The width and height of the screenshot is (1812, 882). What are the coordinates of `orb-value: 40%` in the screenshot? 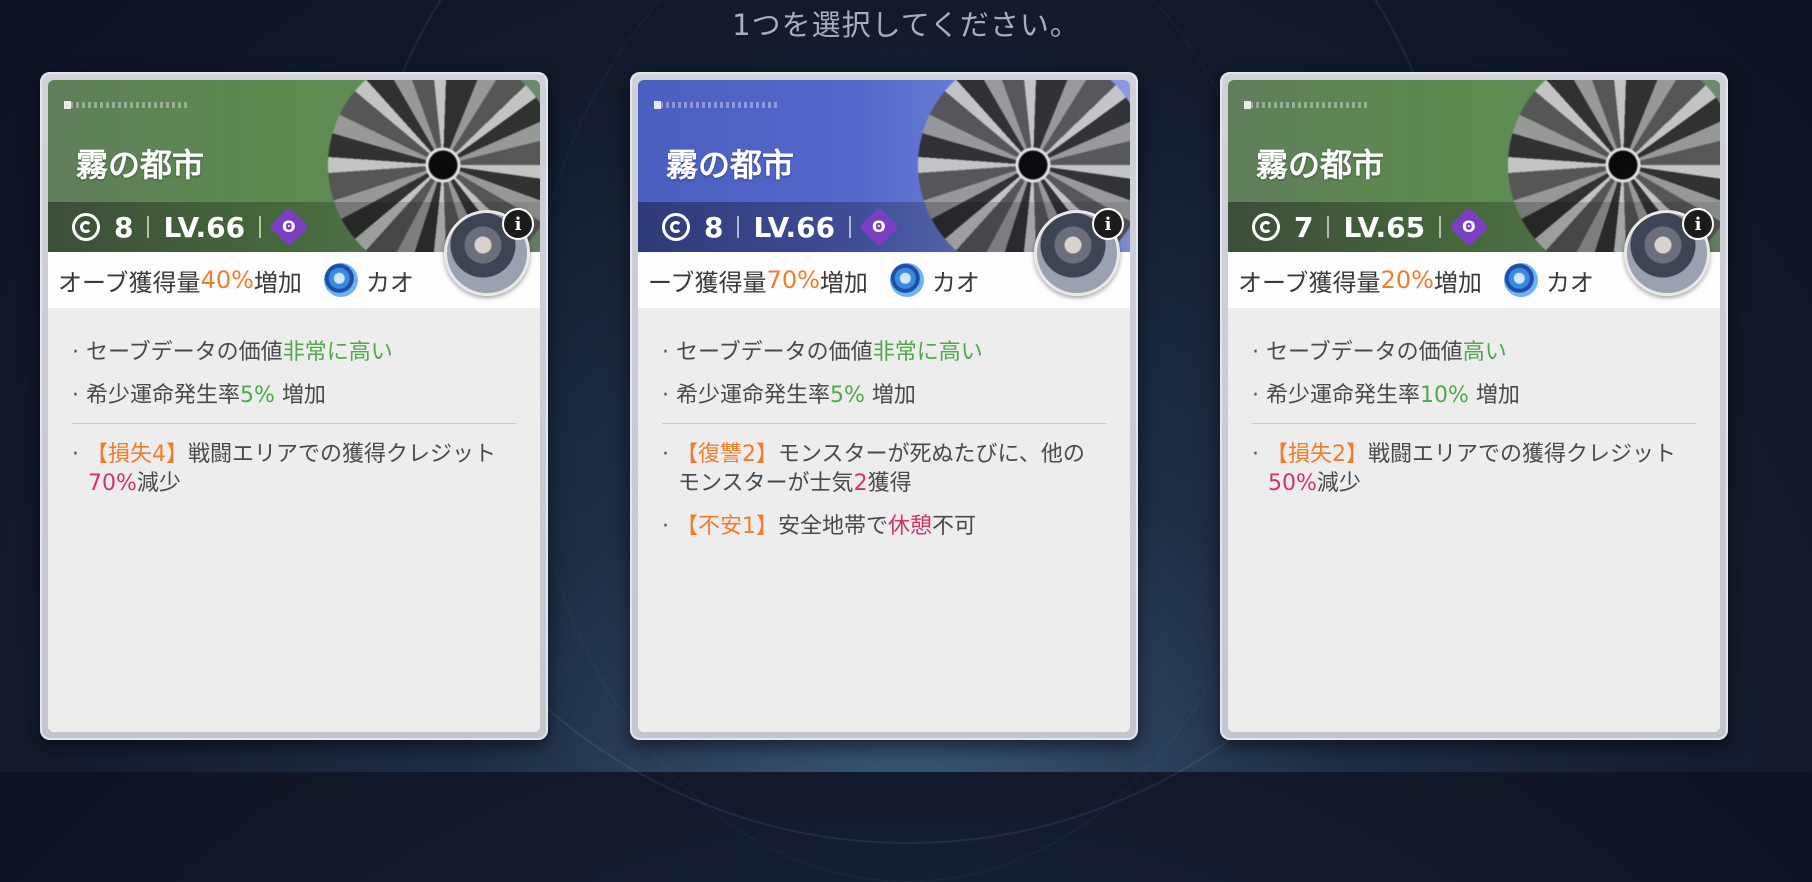 It's located at (227, 280).